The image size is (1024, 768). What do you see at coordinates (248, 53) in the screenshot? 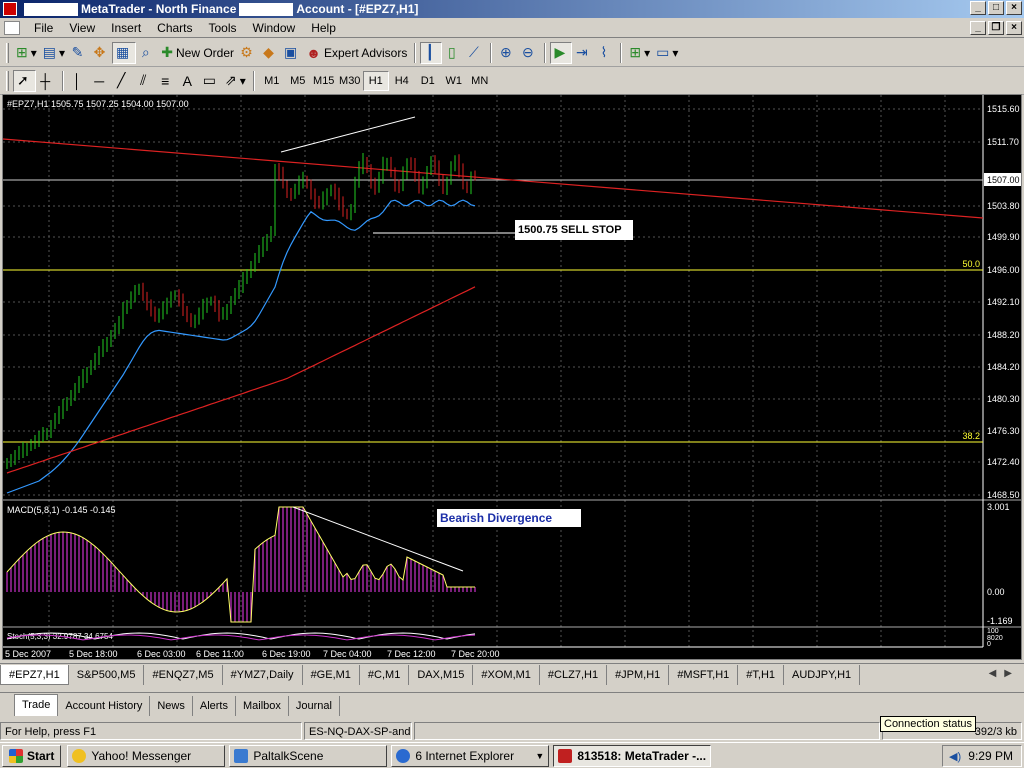
I see `meta-editor-button: ⚙` at bounding box center [248, 53].